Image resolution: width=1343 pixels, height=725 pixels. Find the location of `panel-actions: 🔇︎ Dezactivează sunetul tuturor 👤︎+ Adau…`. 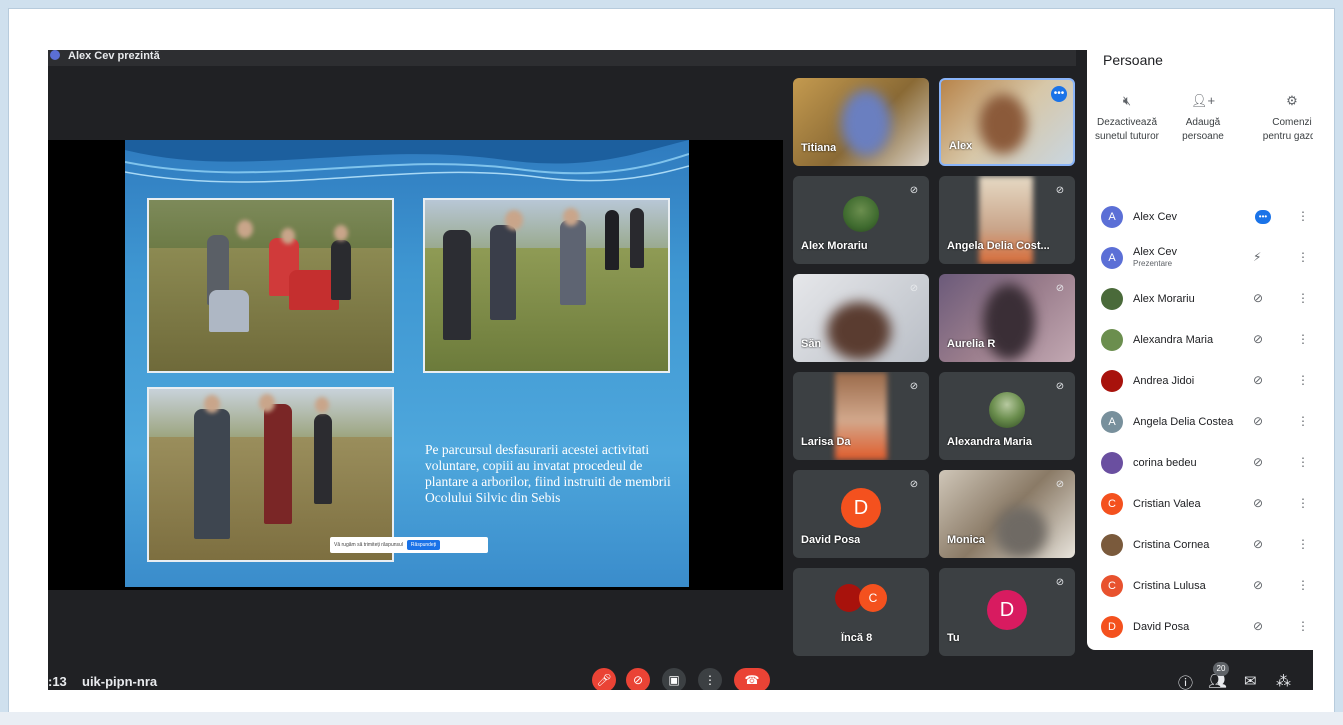

panel-actions: 🔇︎ Dezactivează sunetul tuturor 👤︎+ Adau… is located at coordinates (1200, 139).